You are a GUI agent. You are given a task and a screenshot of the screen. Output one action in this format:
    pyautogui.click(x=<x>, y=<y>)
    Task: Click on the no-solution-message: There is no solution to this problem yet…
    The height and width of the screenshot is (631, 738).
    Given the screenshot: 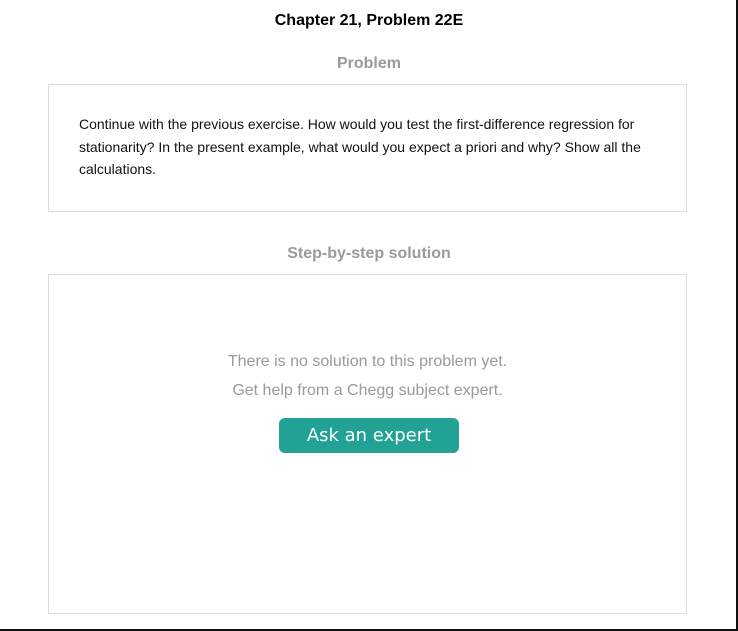 What is the action you would take?
    pyautogui.click(x=367, y=361)
    